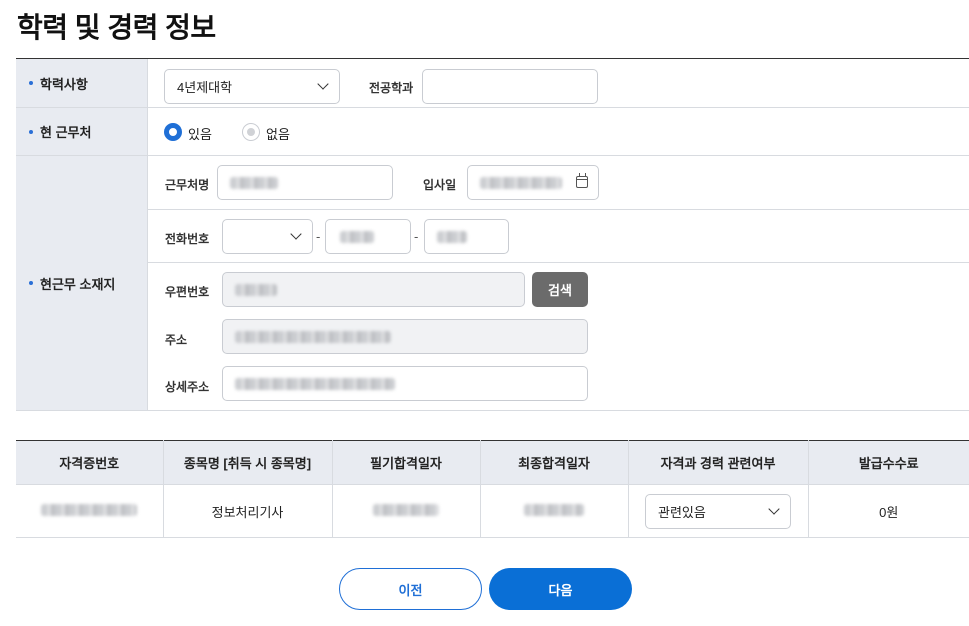 The image size is (969, 626). I want to click on address-label: 주소, so click(176, 340).